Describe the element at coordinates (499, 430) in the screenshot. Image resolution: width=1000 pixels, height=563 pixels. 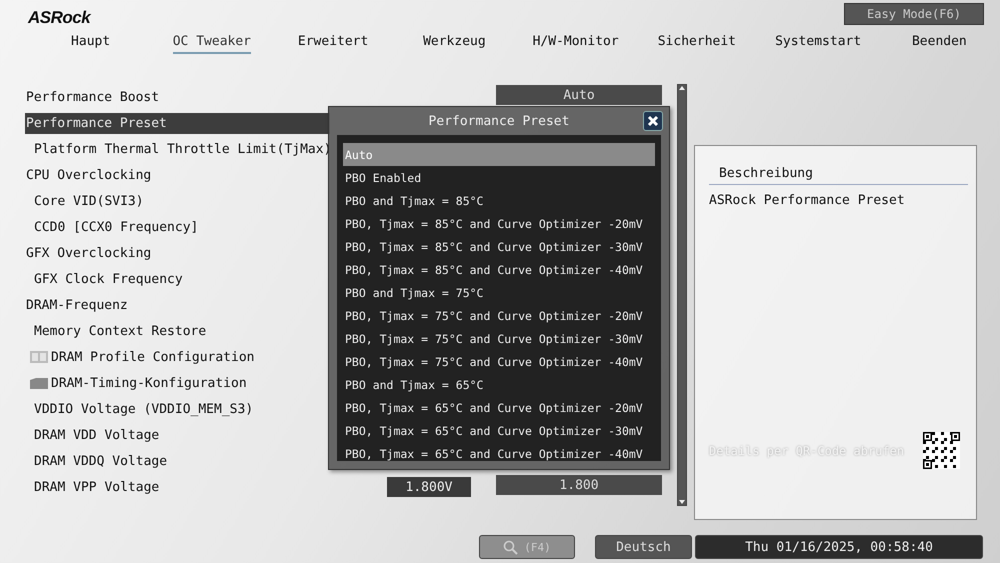
I see `preset-option: PBO, Tjmax = 65°C and Curve Optimizer -30mV` at that location.